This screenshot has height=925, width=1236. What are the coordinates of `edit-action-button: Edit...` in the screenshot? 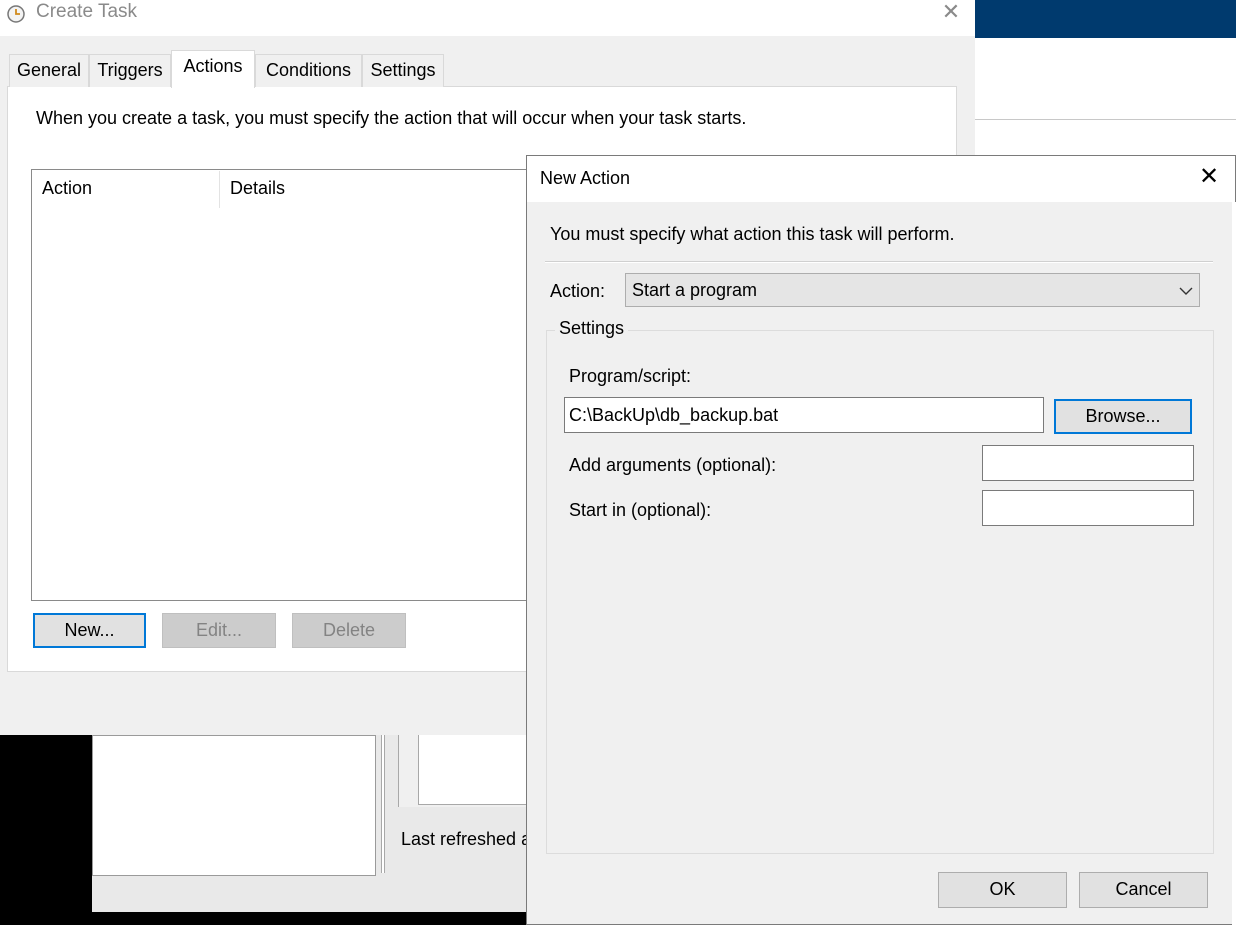 It's located at (219, 630).